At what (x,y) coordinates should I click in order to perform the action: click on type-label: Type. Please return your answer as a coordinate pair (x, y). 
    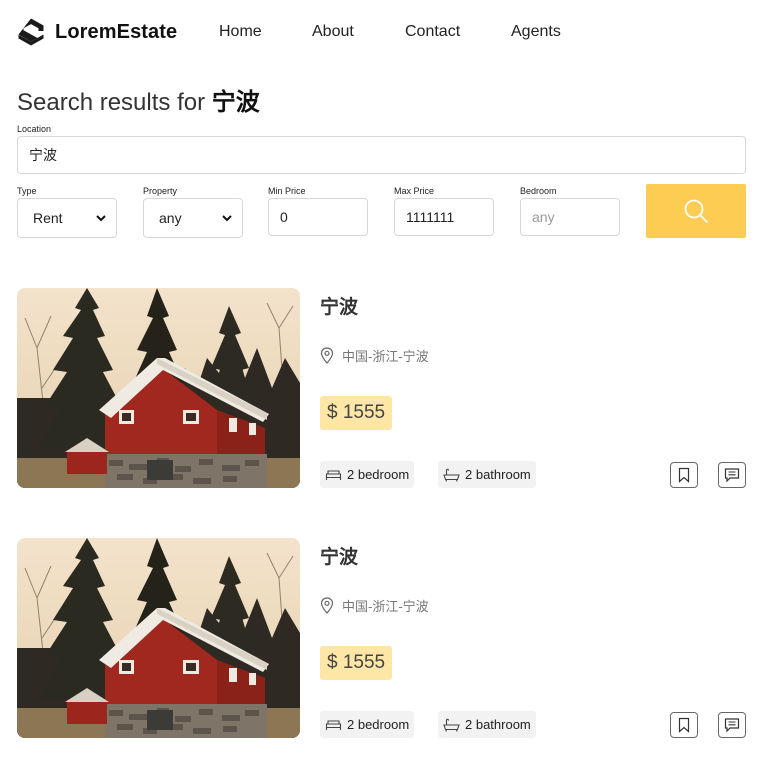
    Looking at the image, I should click on (27, 191).